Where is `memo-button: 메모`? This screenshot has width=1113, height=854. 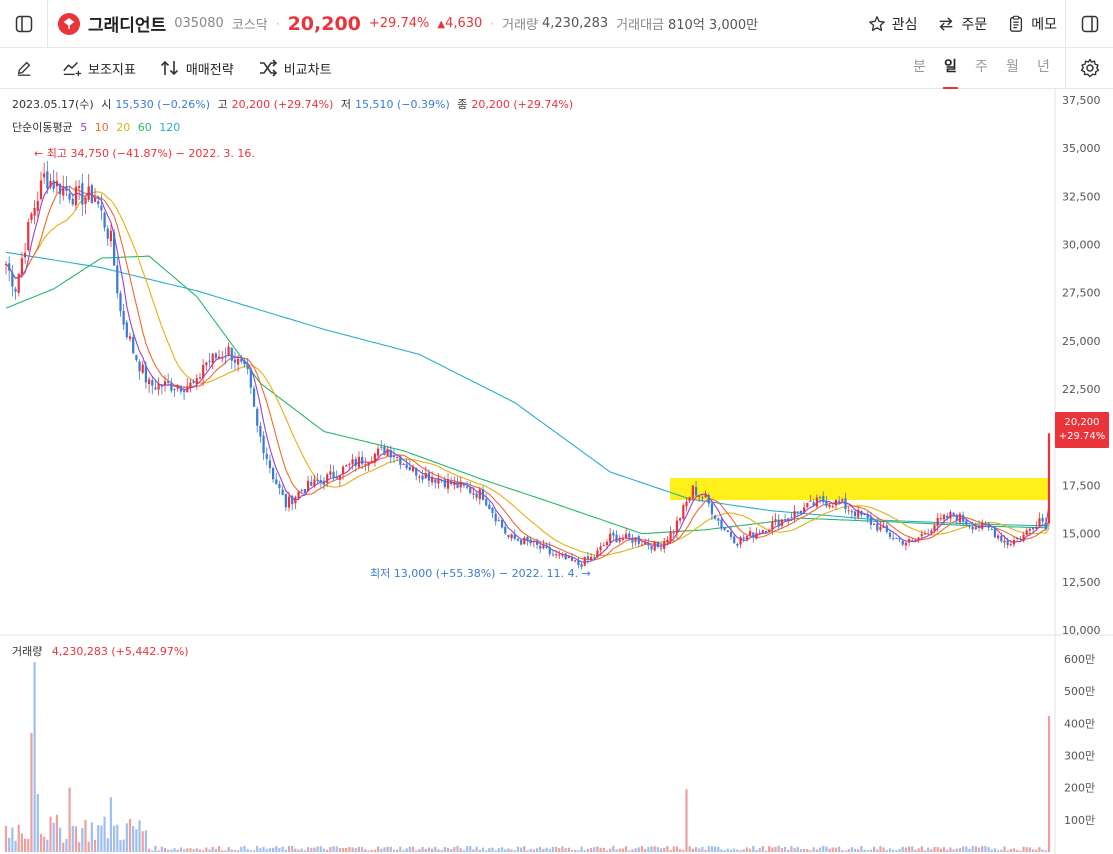 memo-button: 메모 is located at coordinates (1032, 24).